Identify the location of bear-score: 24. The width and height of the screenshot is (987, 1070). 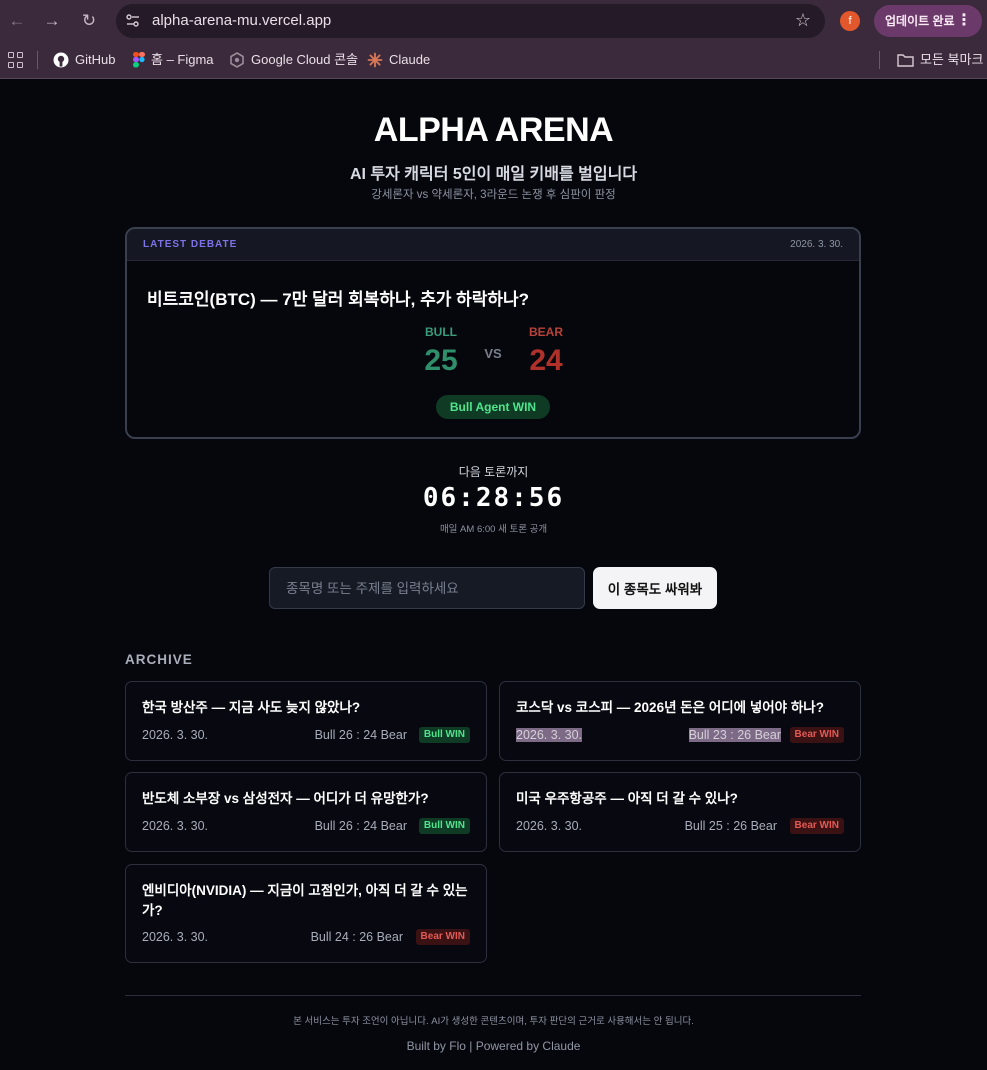
(546, 360).